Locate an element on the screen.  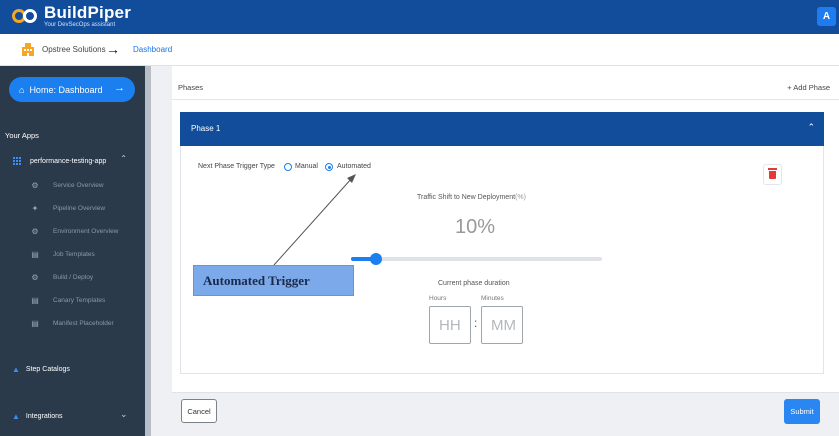
form-footer is located at coordinates (505, 414).